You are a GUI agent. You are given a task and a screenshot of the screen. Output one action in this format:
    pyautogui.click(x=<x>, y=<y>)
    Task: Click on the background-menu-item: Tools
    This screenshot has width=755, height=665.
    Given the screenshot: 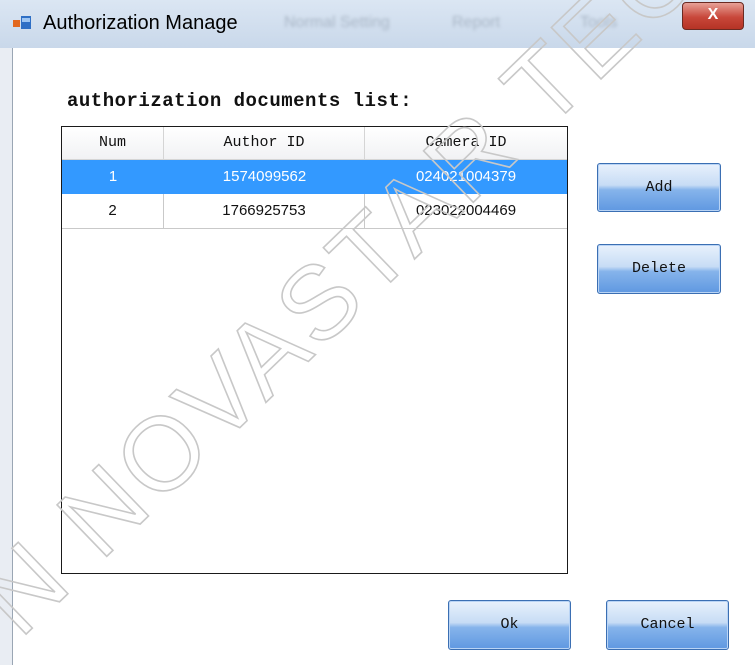 What is the action you would take?
    pyautogui.click(x=599, y=22)
    